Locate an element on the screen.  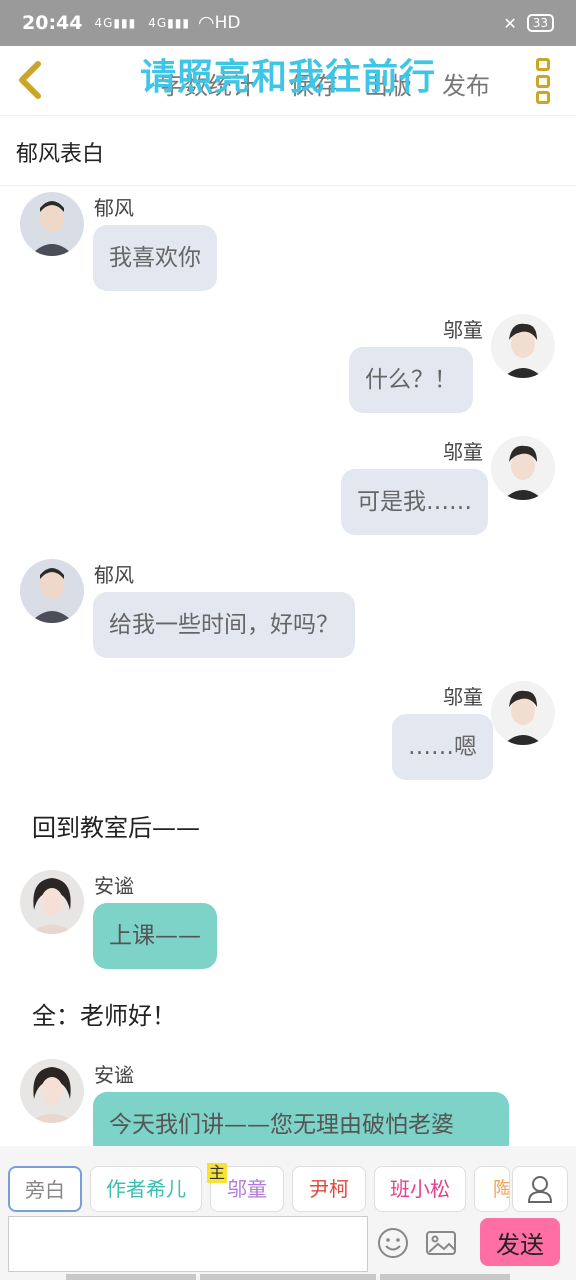
narration-text: 全：老师好！ is located at coordinates (104, 1013).